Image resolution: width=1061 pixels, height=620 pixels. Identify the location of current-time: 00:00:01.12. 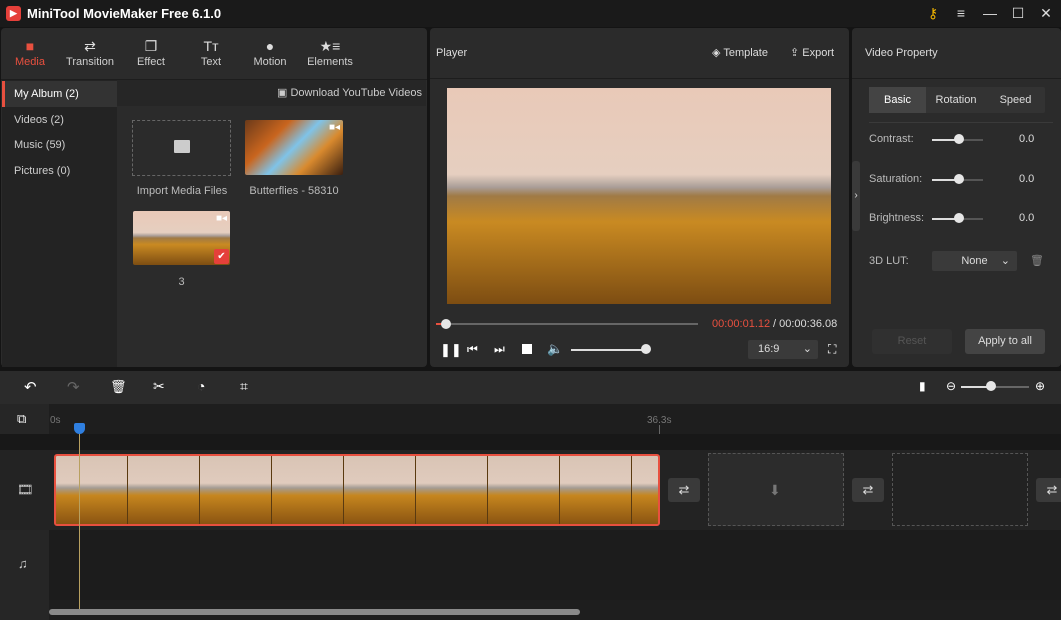
(741, 324).